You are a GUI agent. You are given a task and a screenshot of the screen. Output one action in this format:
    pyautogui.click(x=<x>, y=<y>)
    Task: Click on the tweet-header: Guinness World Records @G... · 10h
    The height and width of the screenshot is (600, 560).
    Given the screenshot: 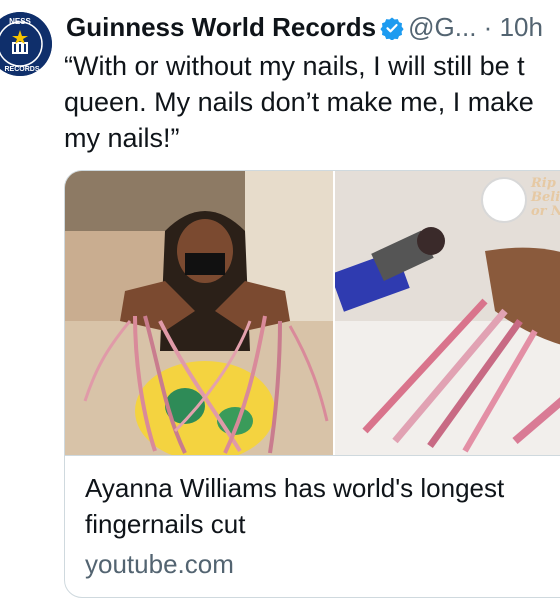 What is the action you would take?
    pyautogui.click(x=313, y=27)
    